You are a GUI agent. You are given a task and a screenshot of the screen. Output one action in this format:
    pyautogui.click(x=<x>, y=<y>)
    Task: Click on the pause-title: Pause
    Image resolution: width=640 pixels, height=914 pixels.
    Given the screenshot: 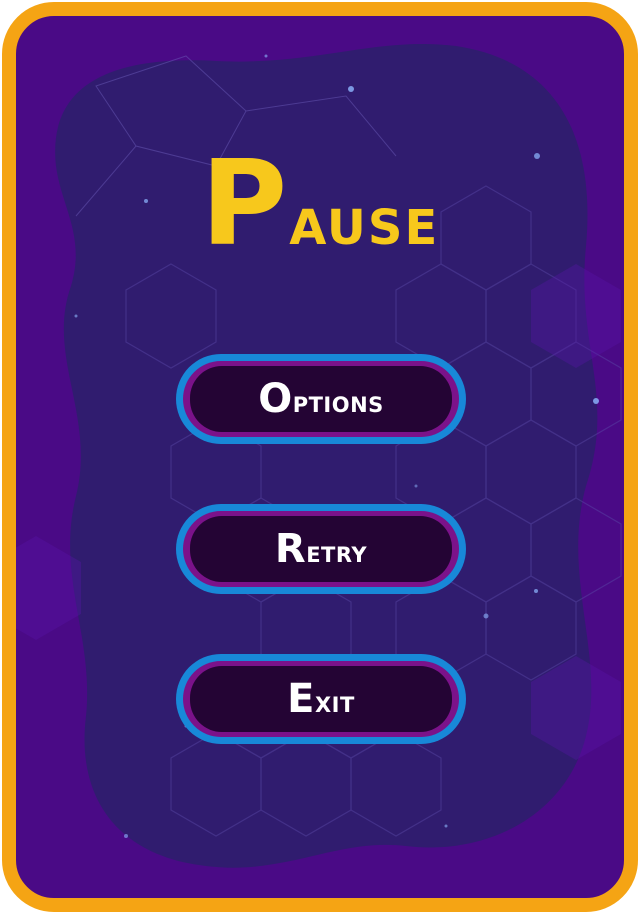 What is the action you would take?
    pyautogui.click(x=320, y=203)
    